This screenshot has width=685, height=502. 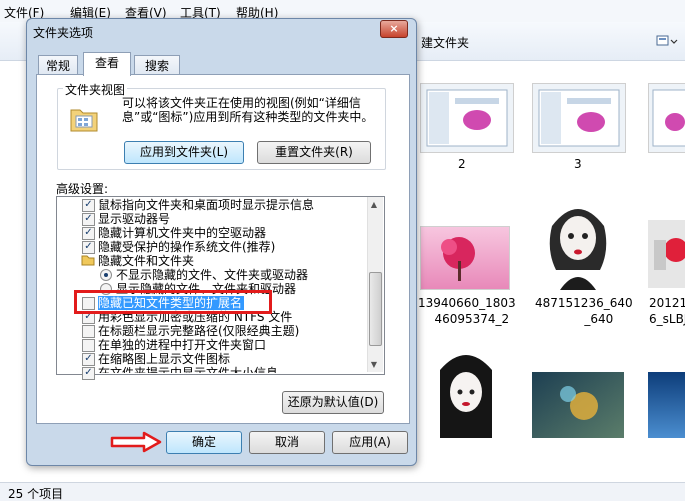 I want to click on highlight-box, so click(x=173, y=302).